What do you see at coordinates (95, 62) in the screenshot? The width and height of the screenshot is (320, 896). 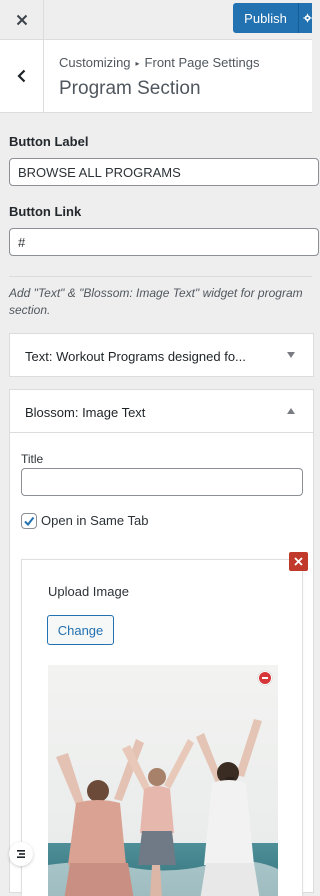 I see `breadcrumb-root: Customizing` at bounding box center [95, 62].